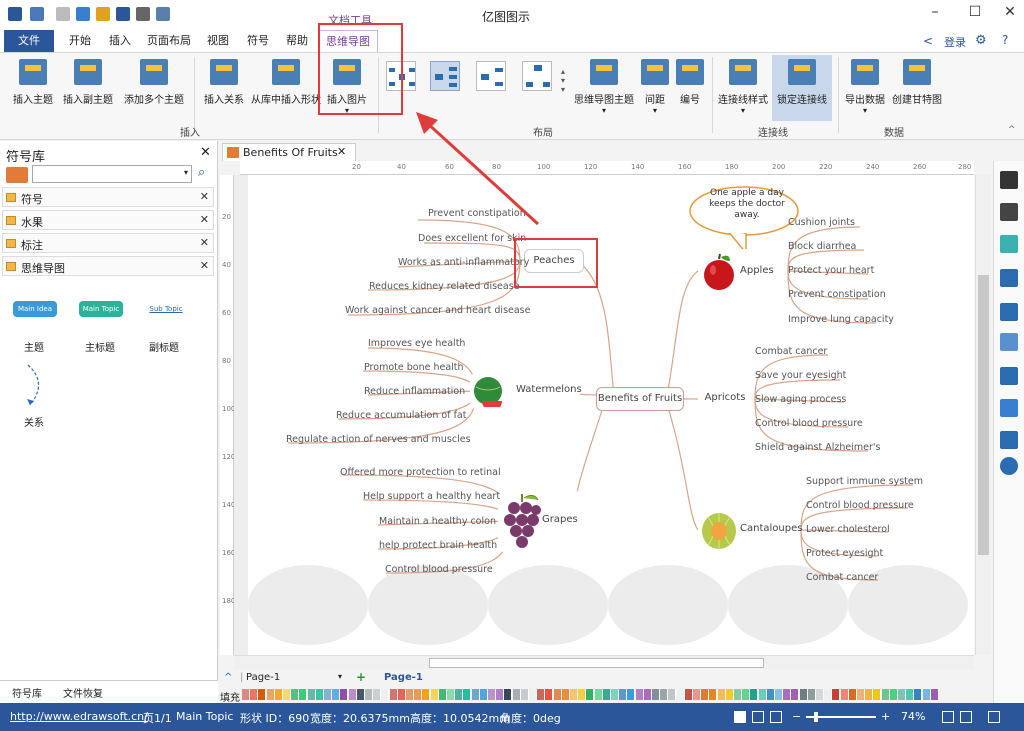 Image resolution: width=1024 pixels, height=731 pixels. What do you see at coordinates (108, 220) in the screenshot?
I see `library-item-fruits: 水果 ✕` at bounding box center [108, 220].